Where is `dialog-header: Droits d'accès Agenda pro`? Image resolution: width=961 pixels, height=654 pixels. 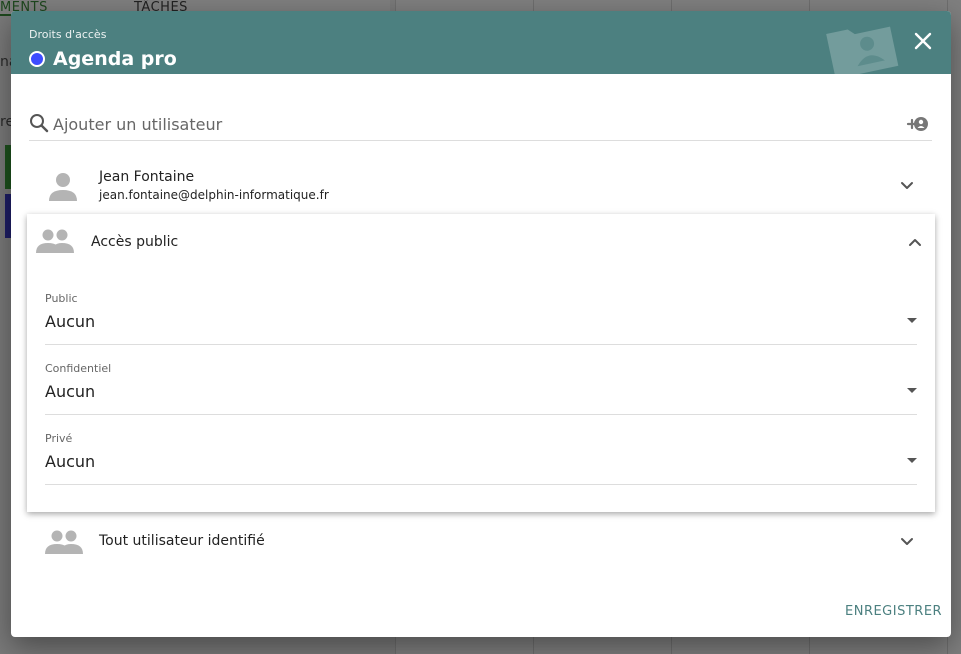 dialog-header: Droits d'accès Agenda pro is located at coordinates (481, 43).